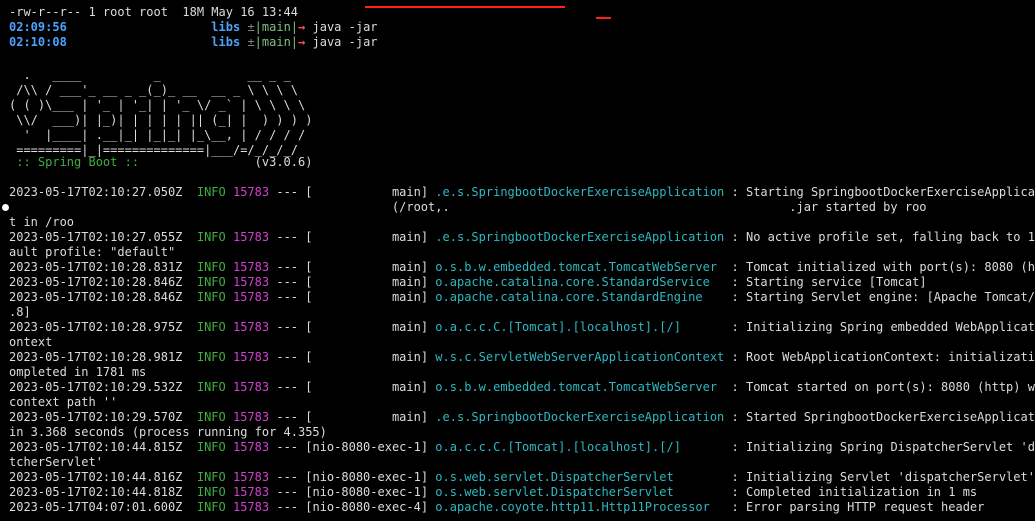  What do you see at coordinates (20, 312) in the screenshot?
I see `log-continuation-line: .8]` at bounding box center [20, 312].